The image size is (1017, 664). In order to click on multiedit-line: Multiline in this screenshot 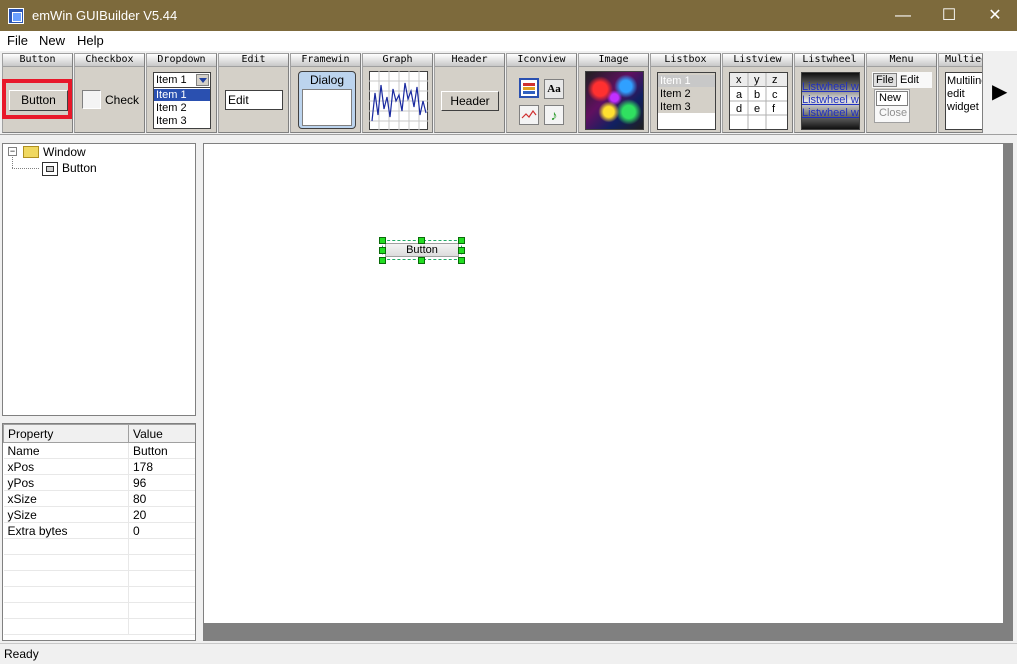, I will do `click(964, 81)`.